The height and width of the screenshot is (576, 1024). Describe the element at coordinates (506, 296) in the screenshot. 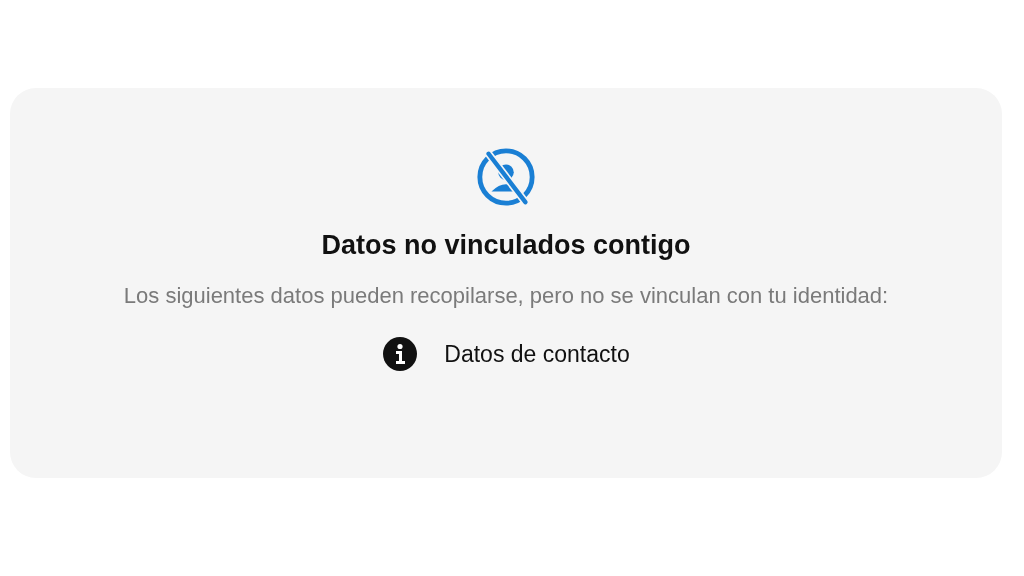

I see `section-description: Los siguientes datos pueden recopilarse, pero no se vinculan con tu identidad:` at that location.